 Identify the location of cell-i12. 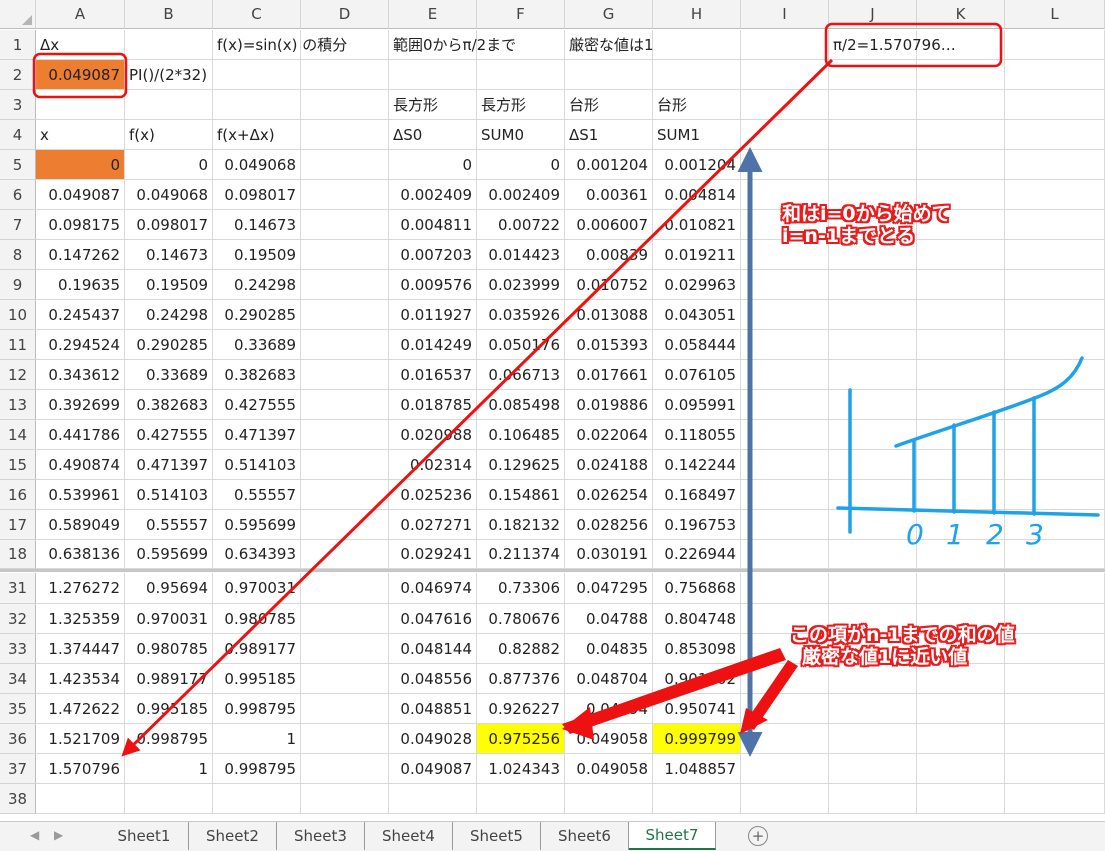
(785, 375).